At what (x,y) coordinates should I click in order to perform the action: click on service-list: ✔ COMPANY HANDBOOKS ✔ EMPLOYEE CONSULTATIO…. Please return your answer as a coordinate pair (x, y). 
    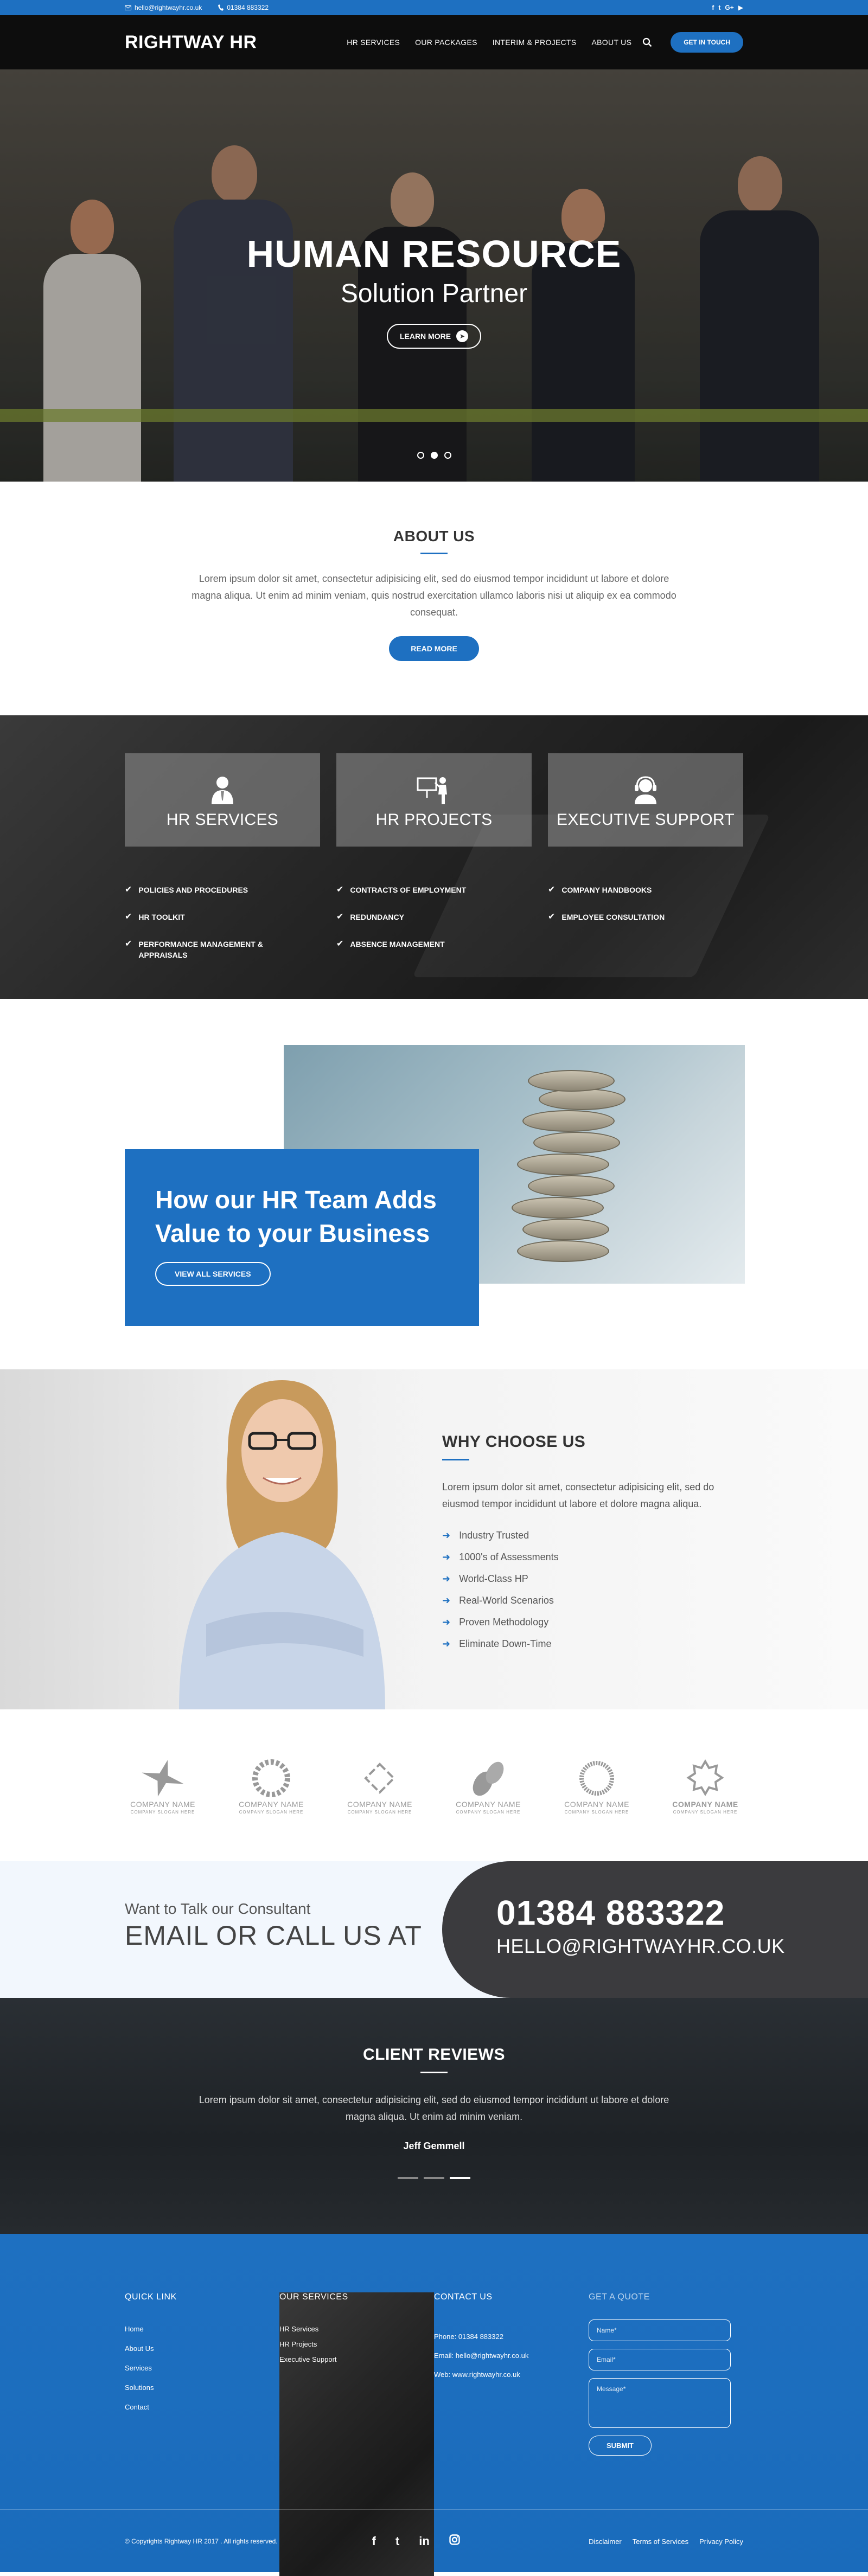
    Looking at the image, I should click on (645, 931).